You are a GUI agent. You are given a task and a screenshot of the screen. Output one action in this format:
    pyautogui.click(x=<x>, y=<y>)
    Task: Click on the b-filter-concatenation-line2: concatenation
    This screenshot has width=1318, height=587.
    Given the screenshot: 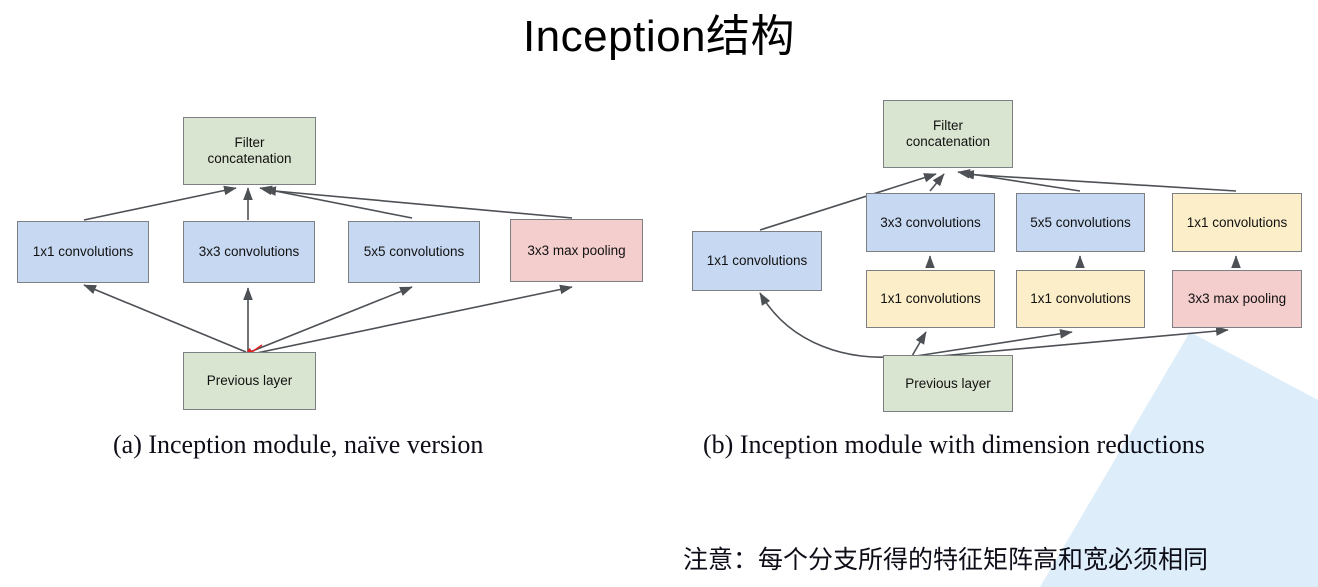 What is the action you would take?
    pyautogui.click(x=948, y=141)
    